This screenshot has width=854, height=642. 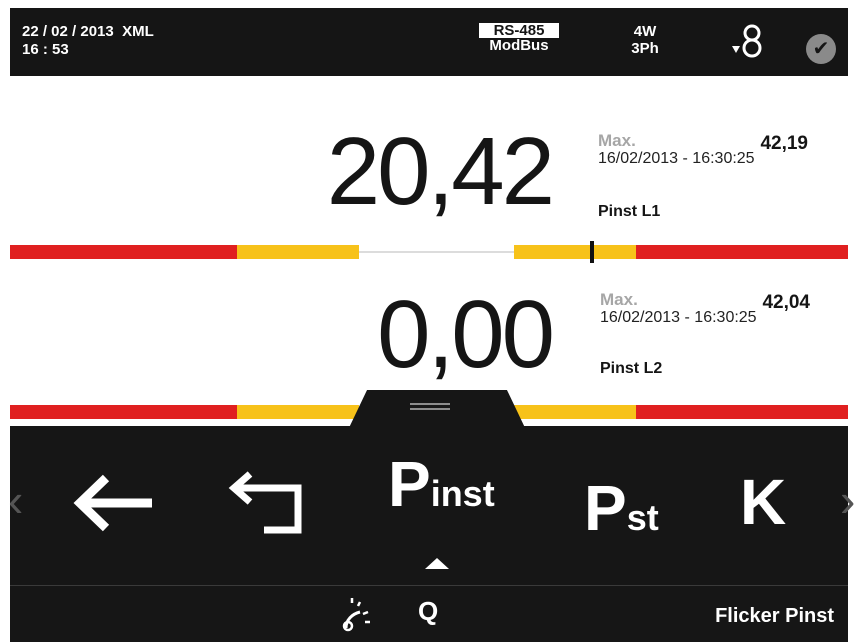 I want to click on pst-sub: st, so click(x=642, y=517).